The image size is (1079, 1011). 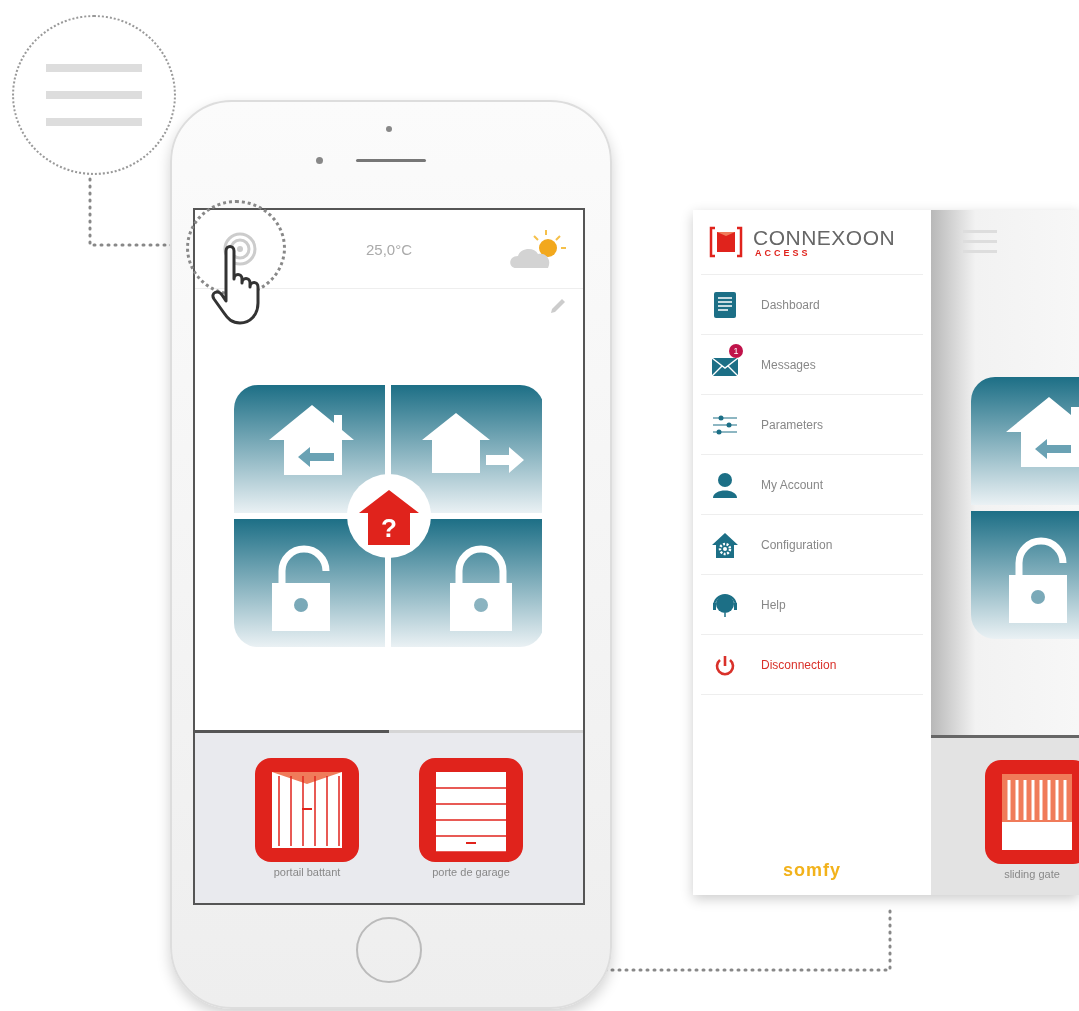 I want to click on sensor-dot, so click(x=389, y=129).